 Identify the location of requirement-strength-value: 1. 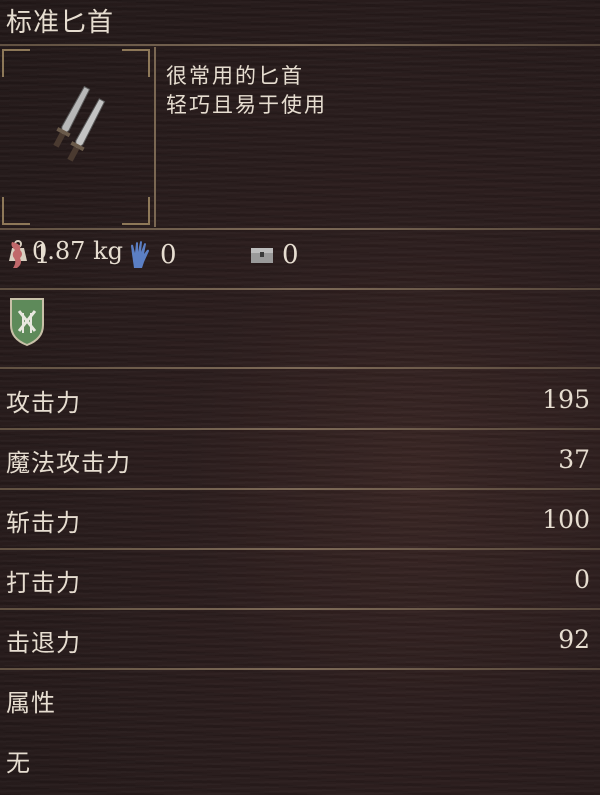
(42, 255).